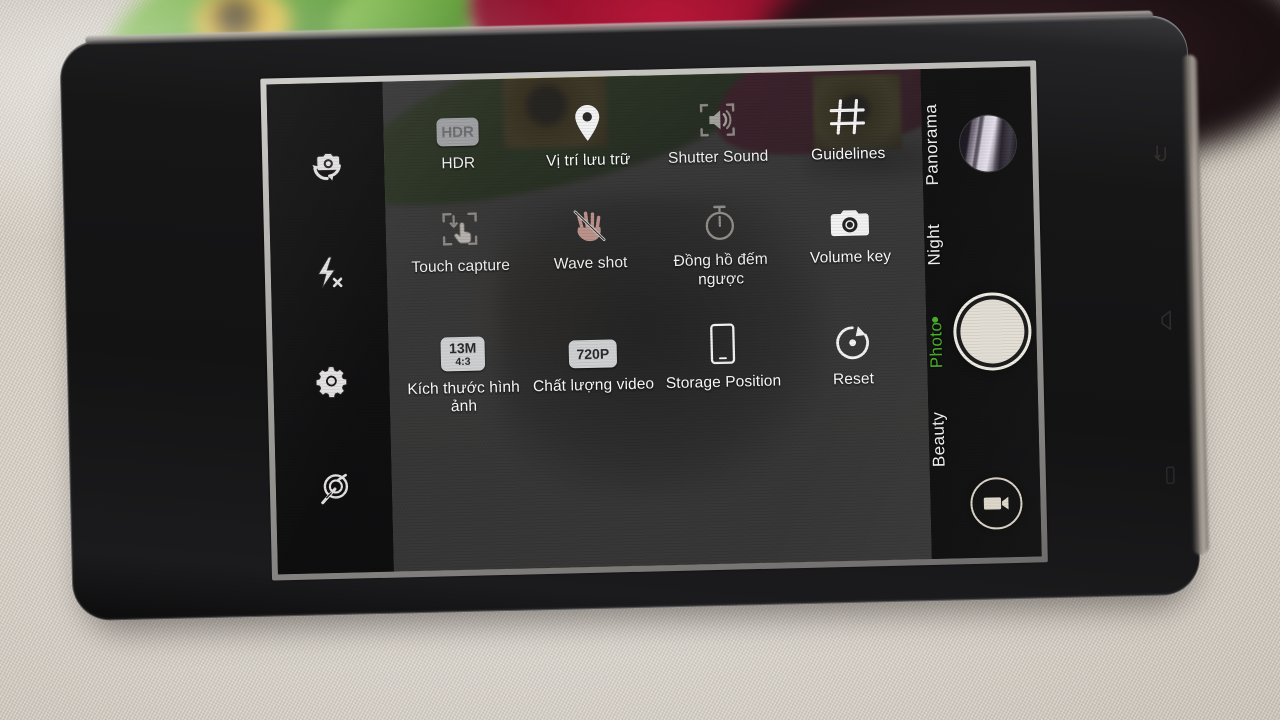 The width and height of the screenshot is (1280, 720). Describe the element at coordinates (938, 439) in the screenshot. I see `mode-label: Beauty` at that location.